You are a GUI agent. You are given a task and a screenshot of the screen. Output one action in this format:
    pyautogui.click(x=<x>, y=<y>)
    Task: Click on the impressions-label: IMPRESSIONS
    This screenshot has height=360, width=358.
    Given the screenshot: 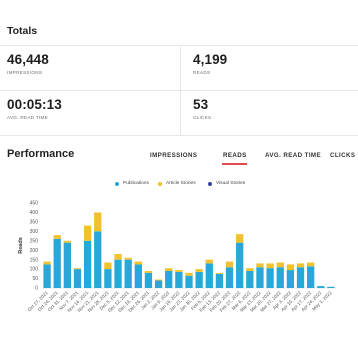 What is the action you would take?
    pyautogui.click(x=25, y=72)
    